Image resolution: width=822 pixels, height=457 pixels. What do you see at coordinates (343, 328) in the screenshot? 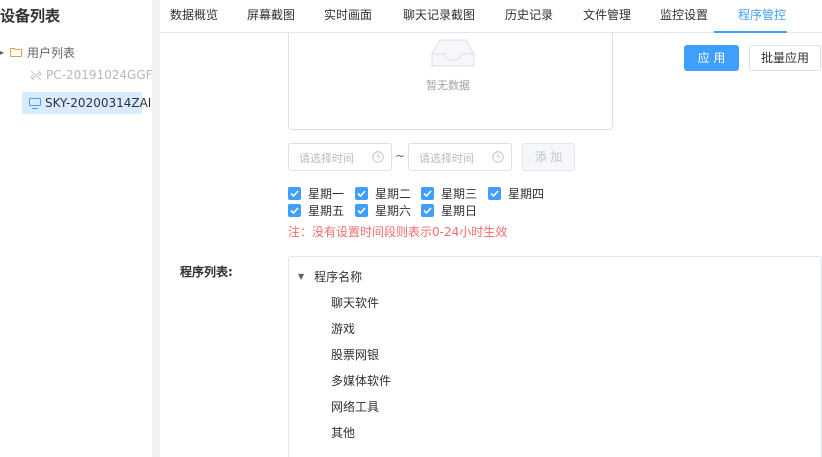
I see `program-item-games: 游戏` at bounding box center [343, 328].